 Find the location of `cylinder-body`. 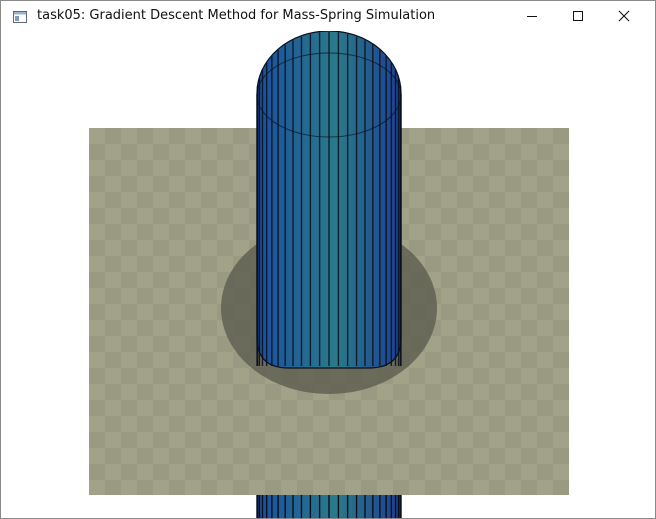

cylinder-body is located at coordinates (329, 200).